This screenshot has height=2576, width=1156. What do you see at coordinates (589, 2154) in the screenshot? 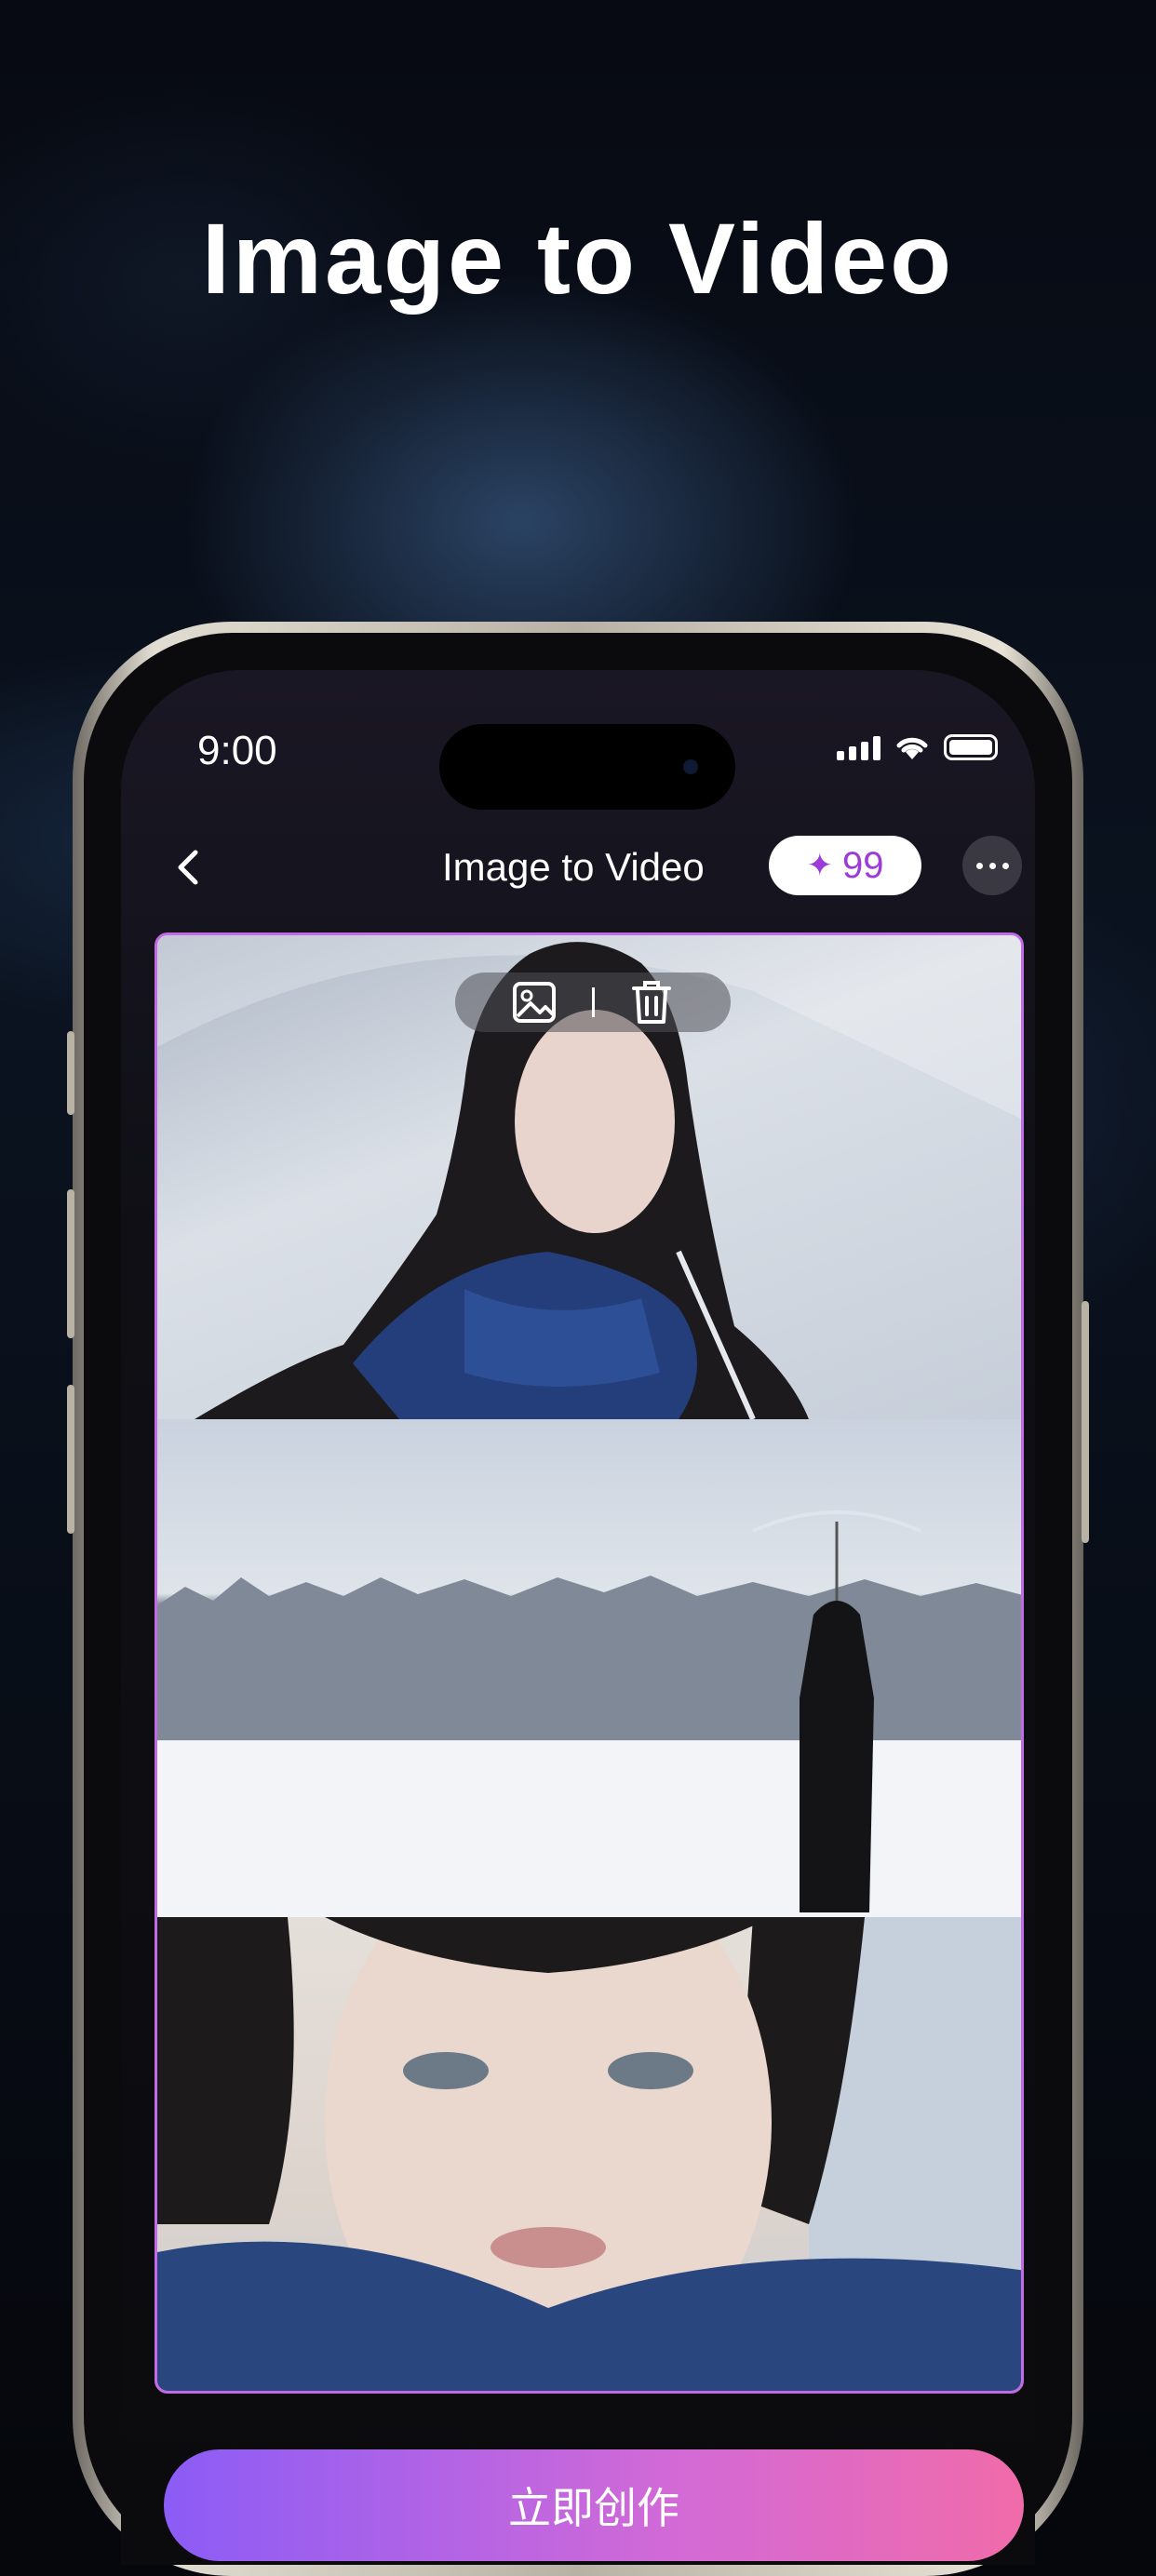
I see `image-woman-closeup-snow` at bounding box center [589, 2154].